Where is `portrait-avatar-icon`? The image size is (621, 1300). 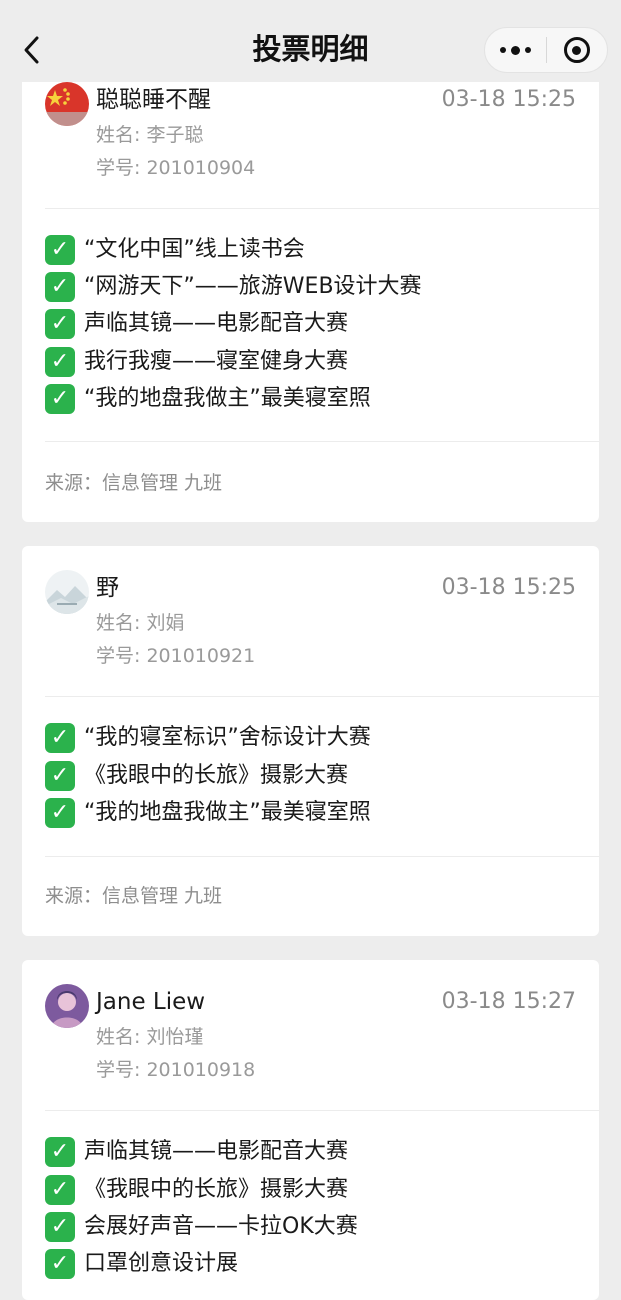 portrait-avatar-icon is located at coordinates (67, 1006).